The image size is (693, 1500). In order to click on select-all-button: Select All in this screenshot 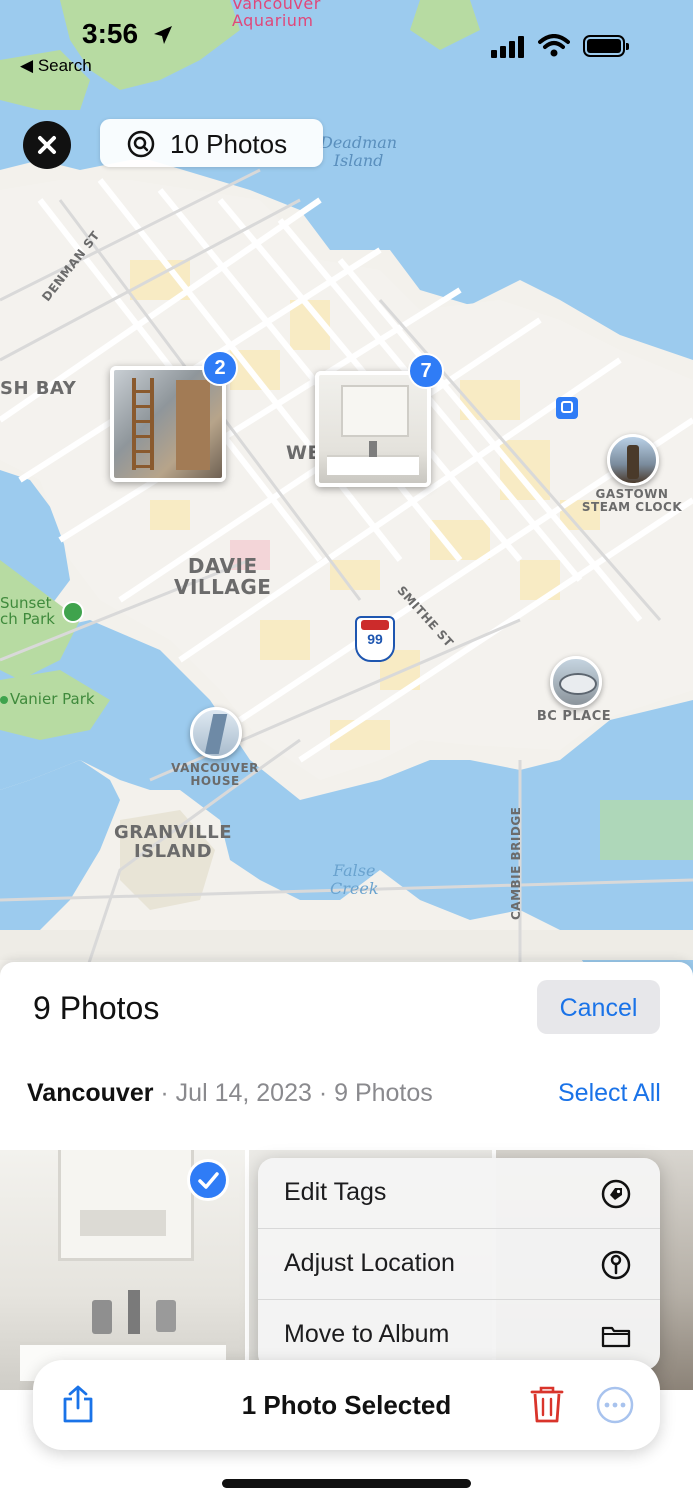, I will do `click(609, 1093)`.